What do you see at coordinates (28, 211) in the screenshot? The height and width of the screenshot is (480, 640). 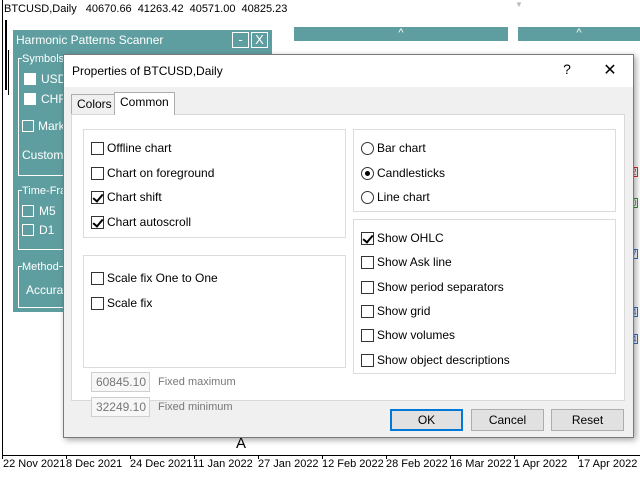 I see `m5-checkbox` at bounding box center [28, 211].